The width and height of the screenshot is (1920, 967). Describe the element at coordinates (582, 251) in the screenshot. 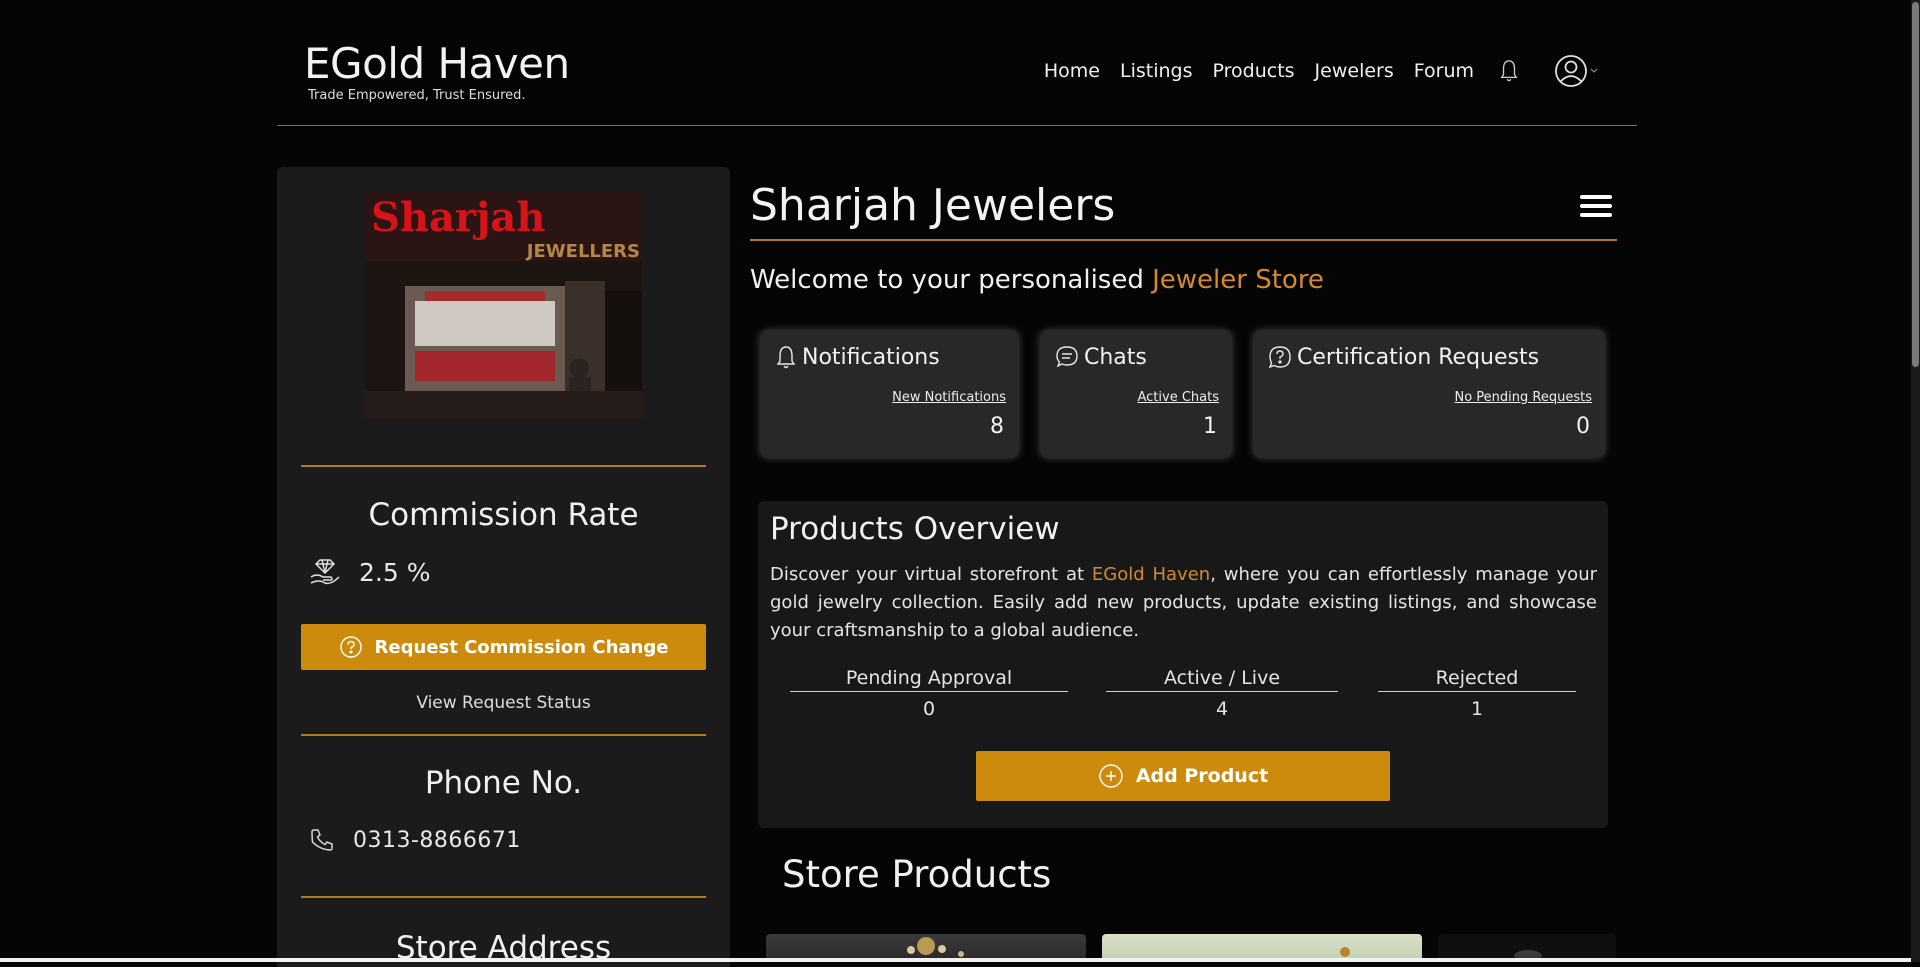

I see `store-sign-subtitle: JEWELLERS` at that location.